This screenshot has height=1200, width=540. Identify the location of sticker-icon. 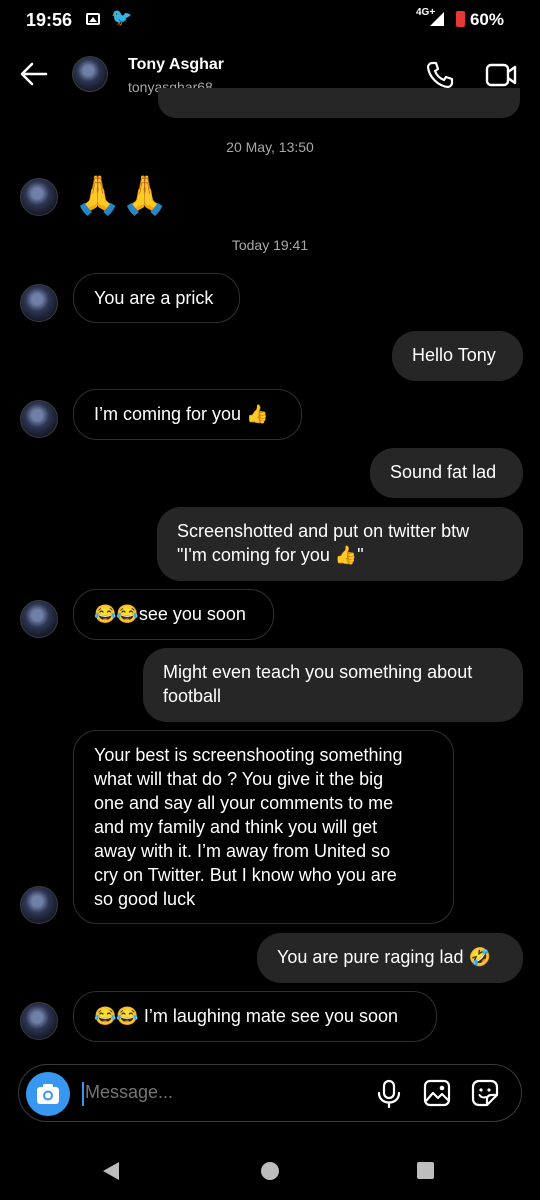
(485, 1093).